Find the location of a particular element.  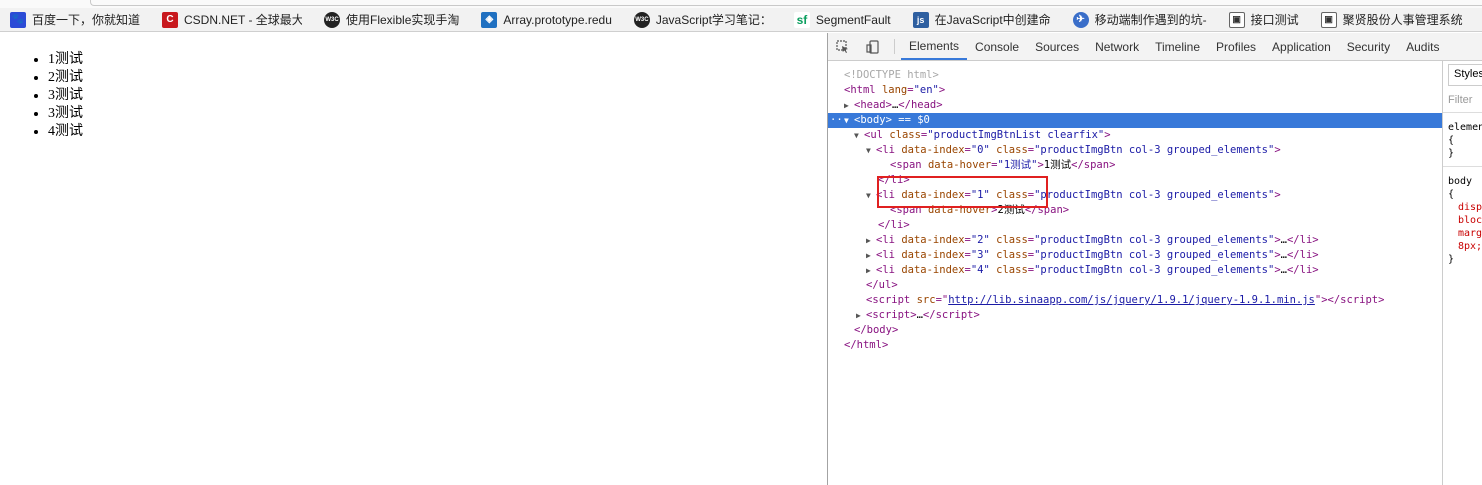

tab-profiles: Profiles is located at coordinates (1236, 46).